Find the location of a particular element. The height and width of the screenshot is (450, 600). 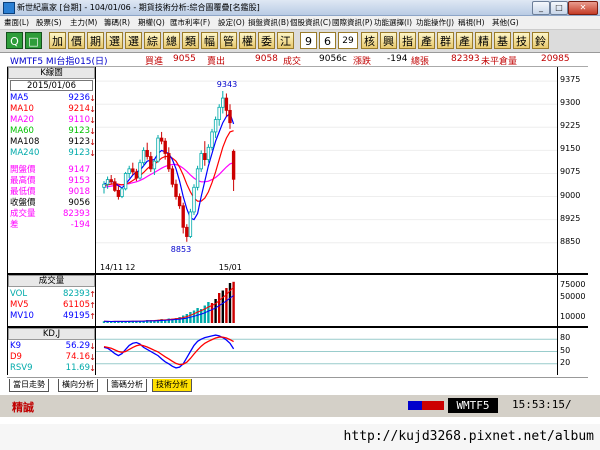

toolbar-button: 核 is located at coordinates (369, 40).